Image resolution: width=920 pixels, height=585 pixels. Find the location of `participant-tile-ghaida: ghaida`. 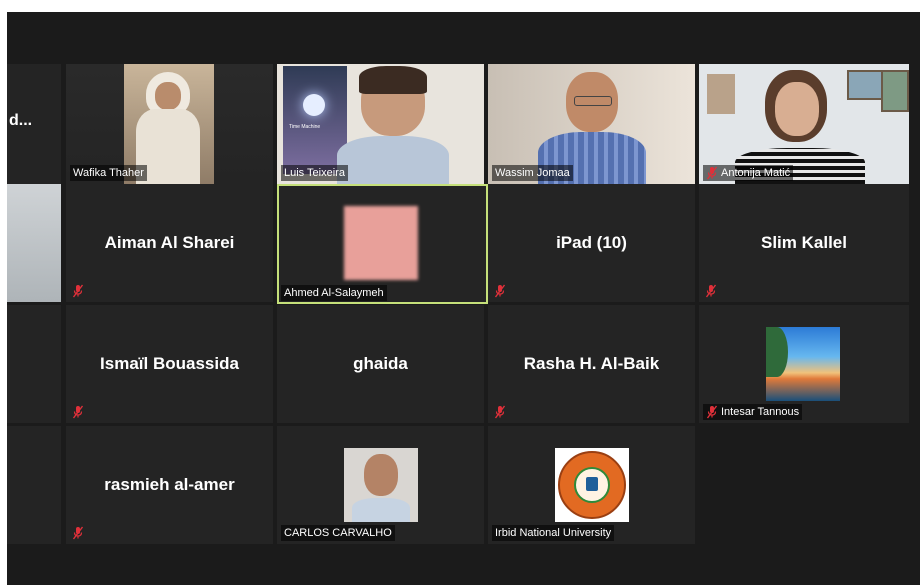

participant-tile-ghaida: ghaida is located at coordinates (380, 364).